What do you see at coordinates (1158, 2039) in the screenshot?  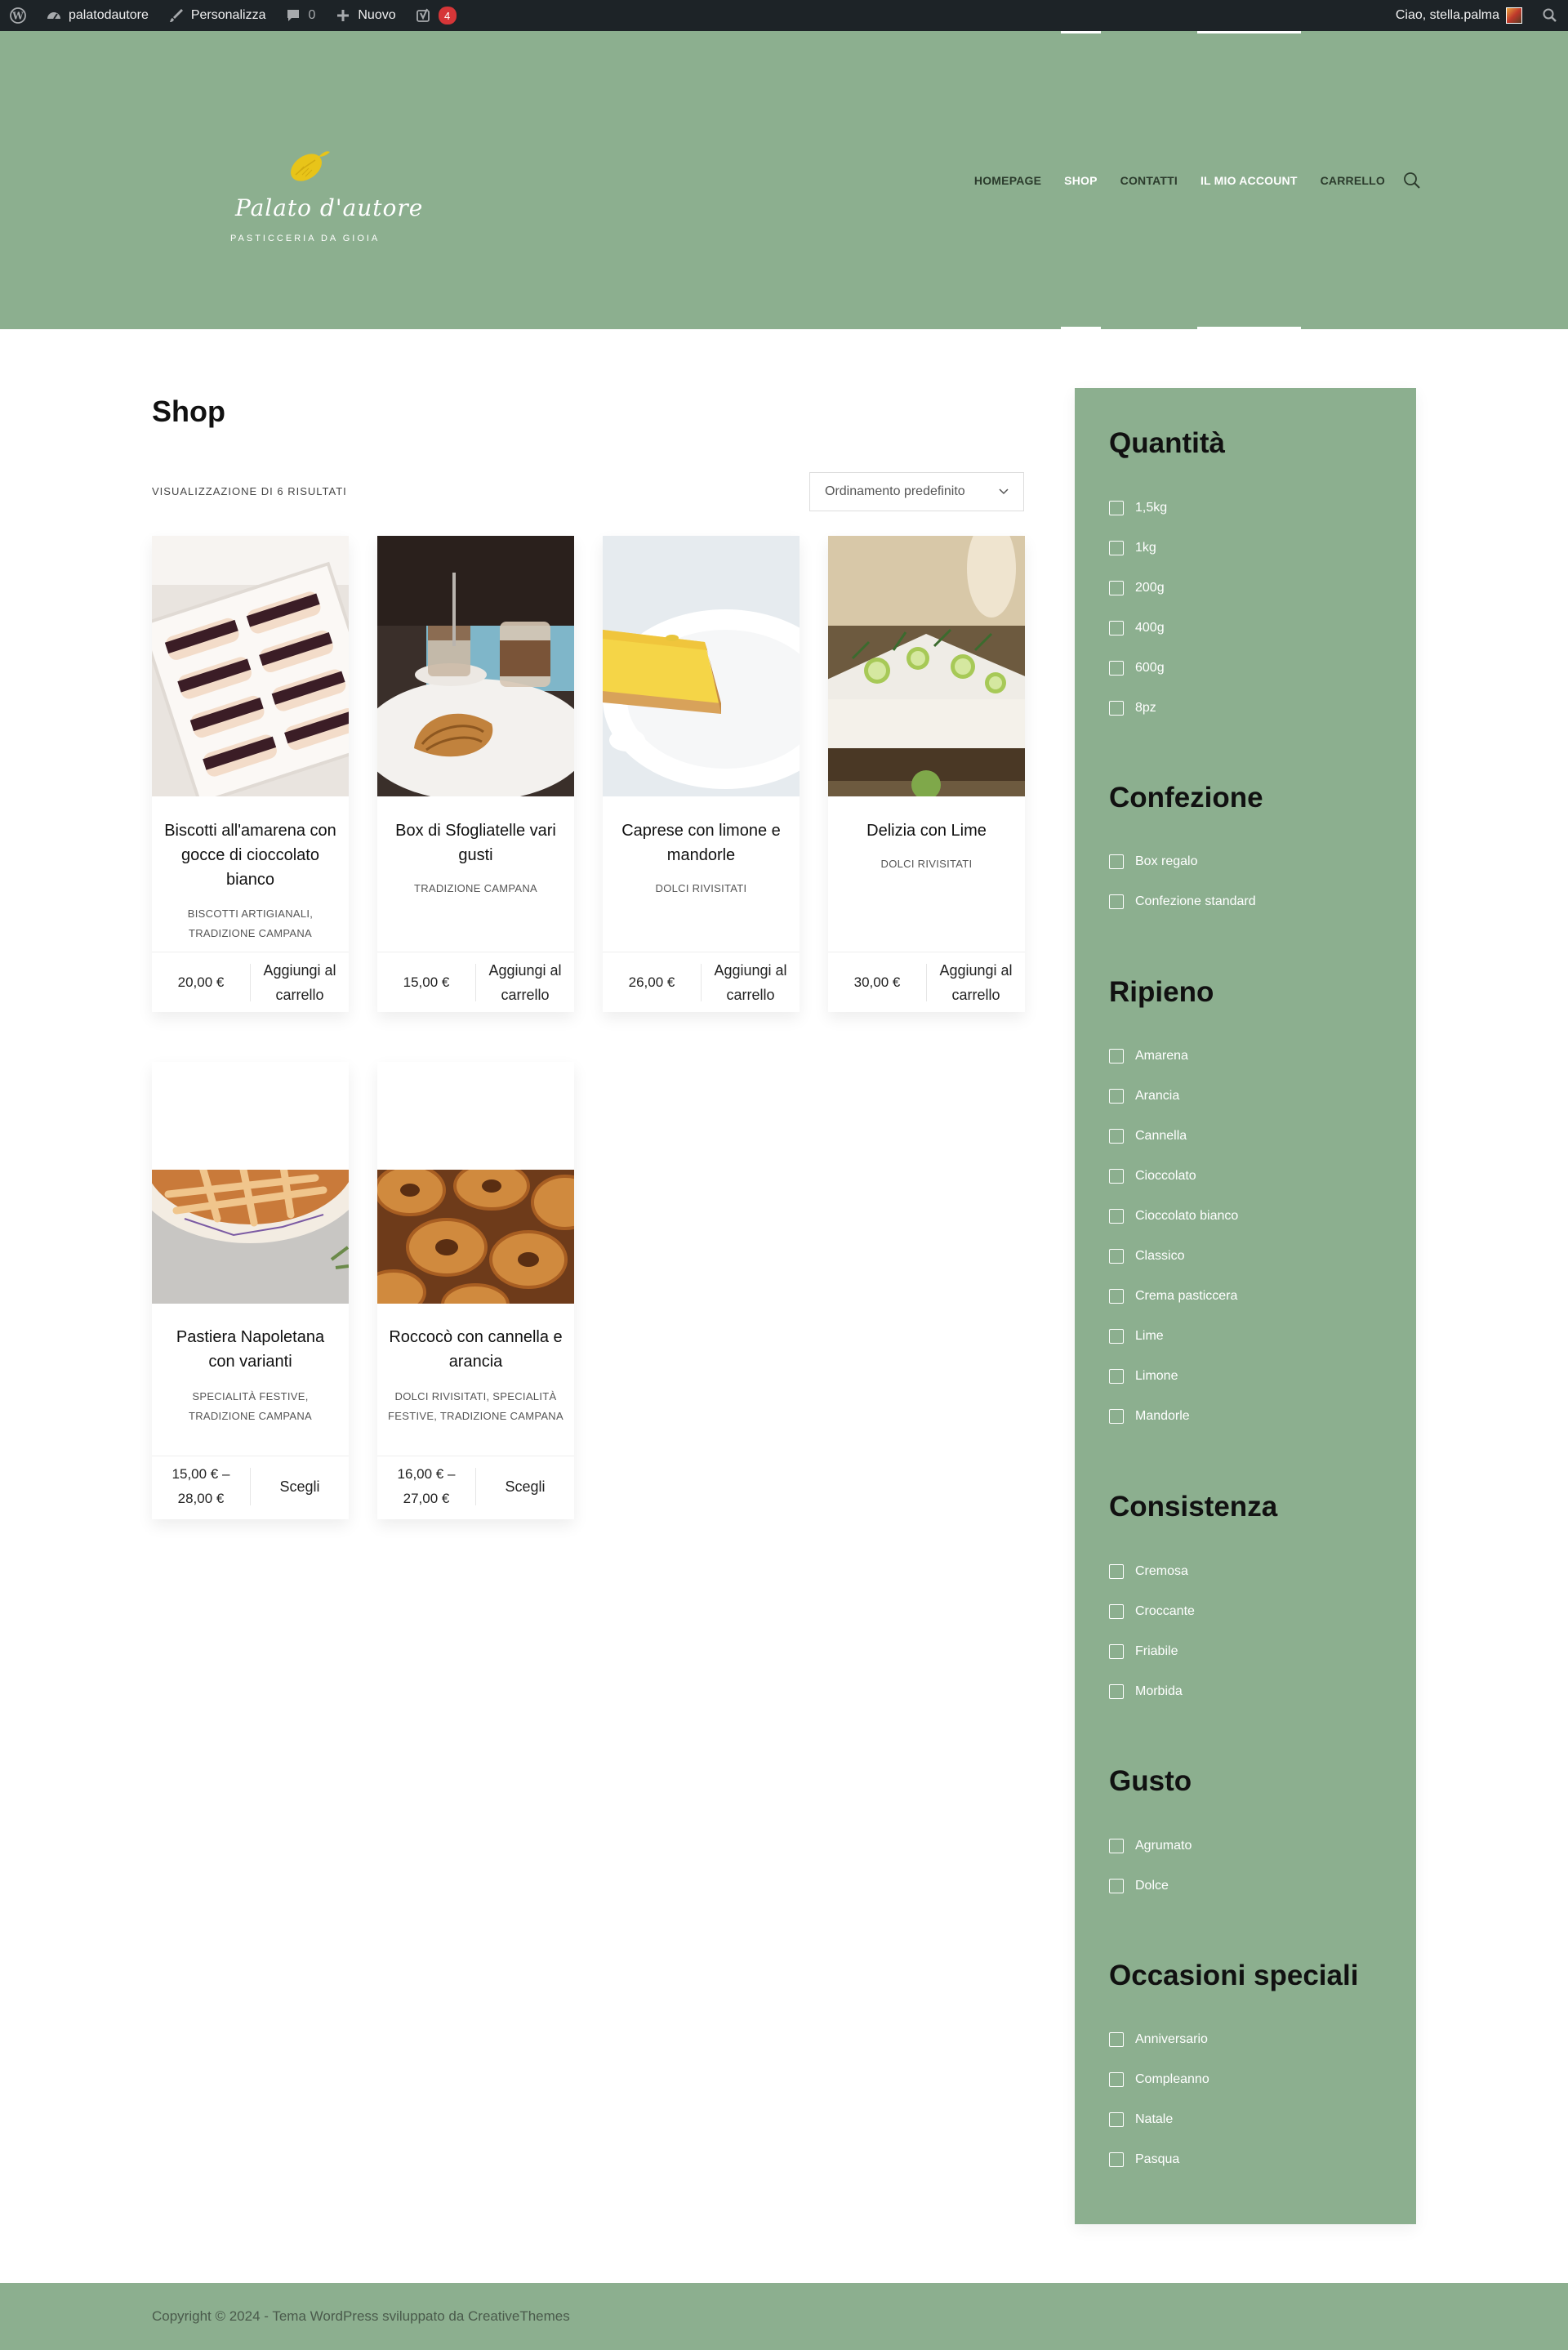 I see `filter-option: Anniversario` at bounding box center [1158, 2039].